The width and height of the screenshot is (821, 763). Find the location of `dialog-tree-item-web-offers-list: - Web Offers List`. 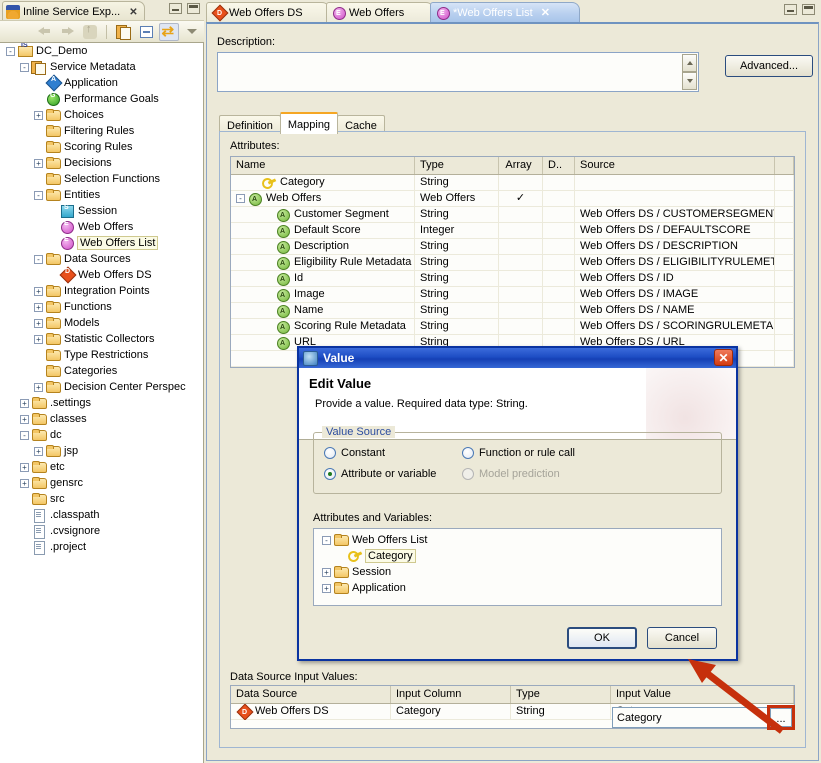

dialog-tree-item-web-offers-list: - Web Offers List is located at coordinates (519, 540).